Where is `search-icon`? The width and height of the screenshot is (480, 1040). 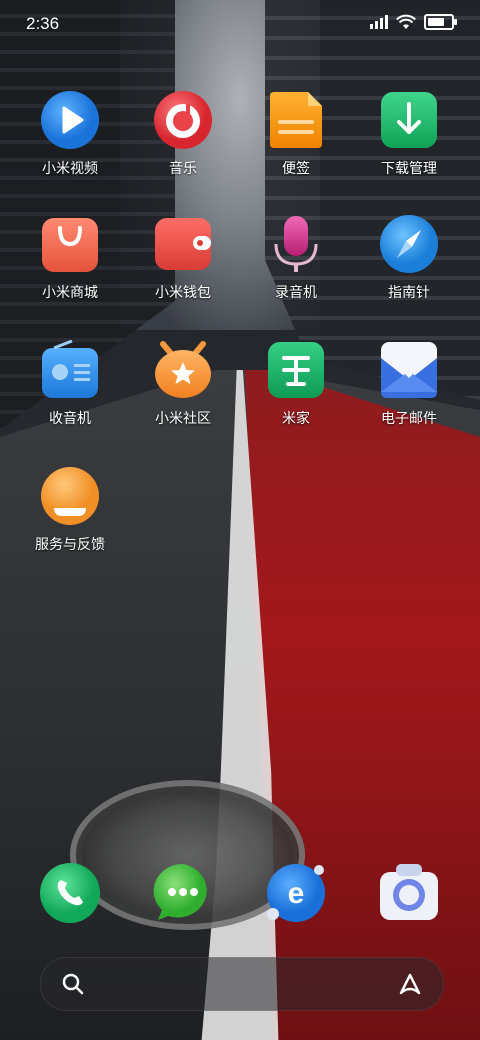
search-icon is located at coordinates (73, 984).